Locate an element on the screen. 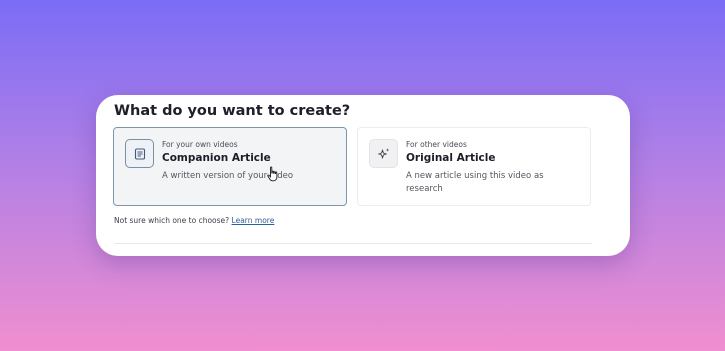  dialog-title: What do you want to create? is located at coordinates (232, 111).